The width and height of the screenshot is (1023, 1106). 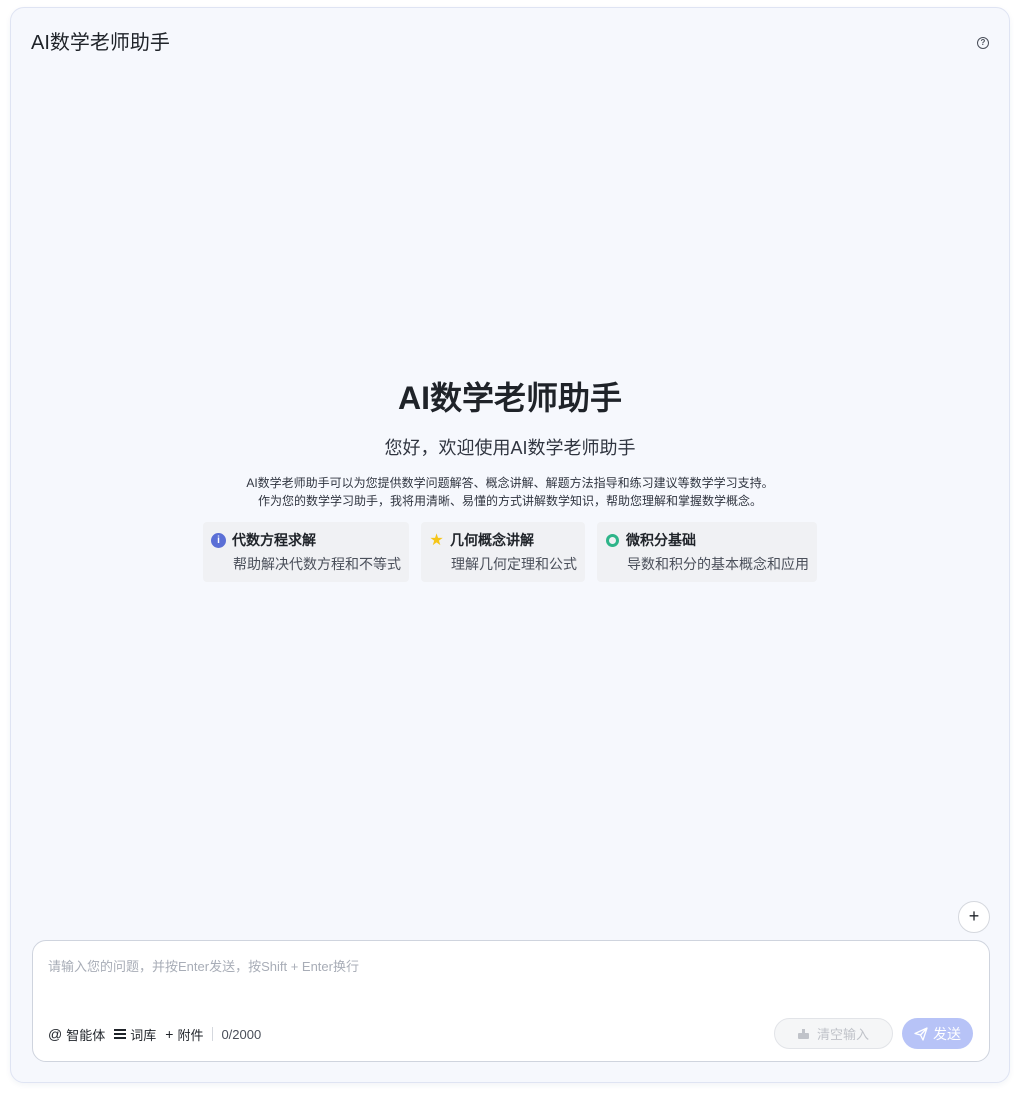 I want to click on list-icon, so click(x=120, y=1034).